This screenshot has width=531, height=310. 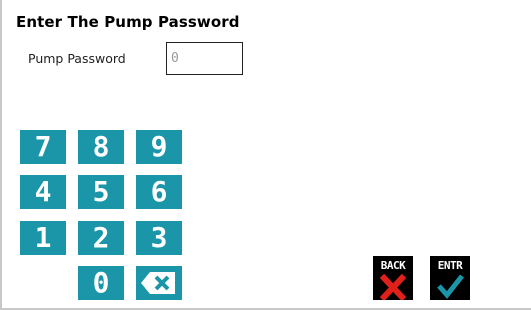 I want to click on red-x-icon, so click(x=393, y=286).